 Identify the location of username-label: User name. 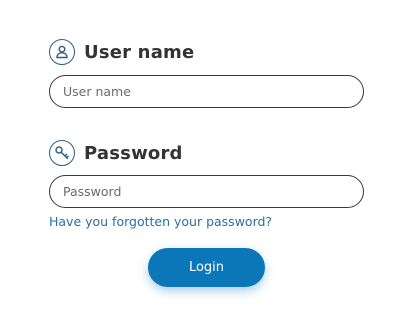
(139, 52).